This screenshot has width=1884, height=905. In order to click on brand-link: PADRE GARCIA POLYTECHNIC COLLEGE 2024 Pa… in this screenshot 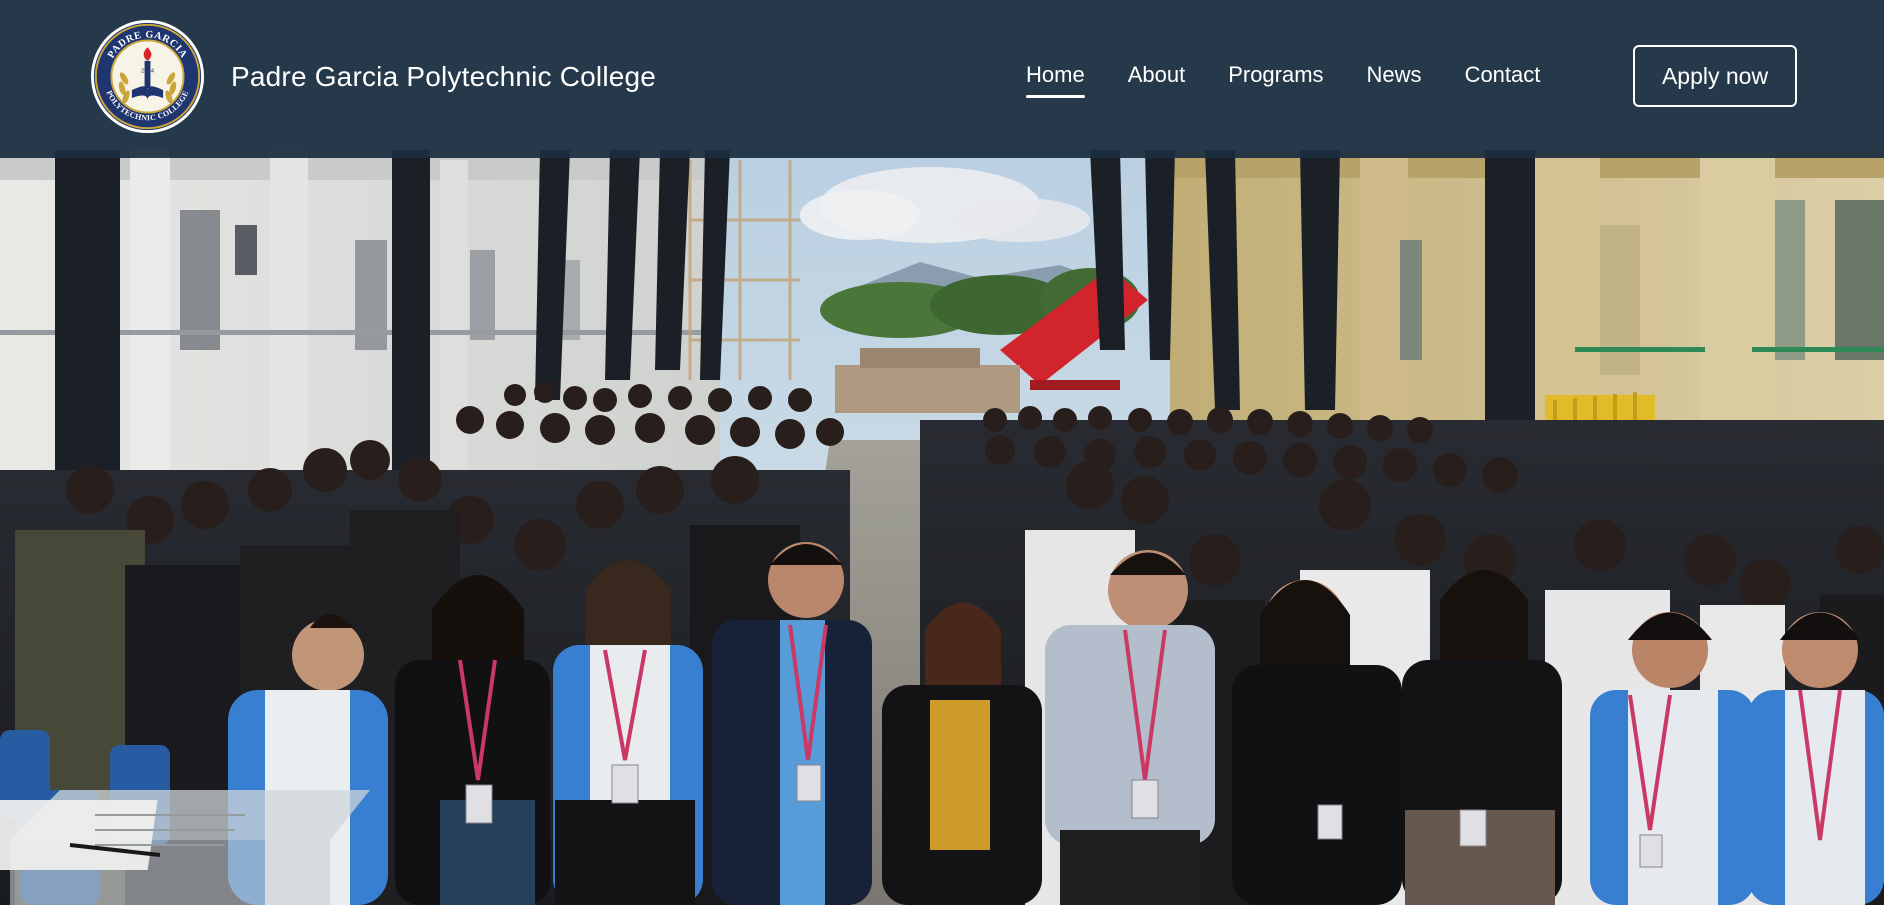, I will do `click(372, 76)`.